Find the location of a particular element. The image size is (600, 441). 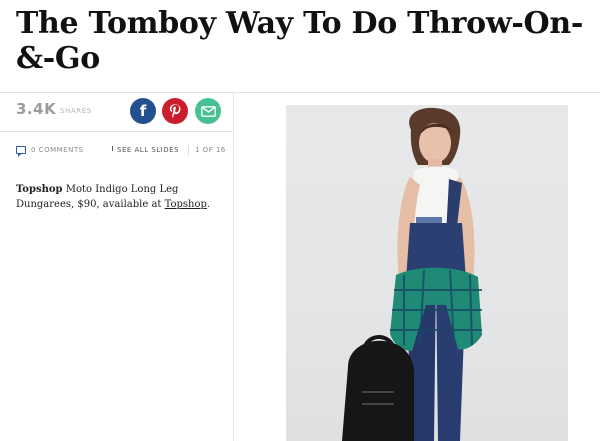

facebook-share-button: f is located at coordinates (143, 111).